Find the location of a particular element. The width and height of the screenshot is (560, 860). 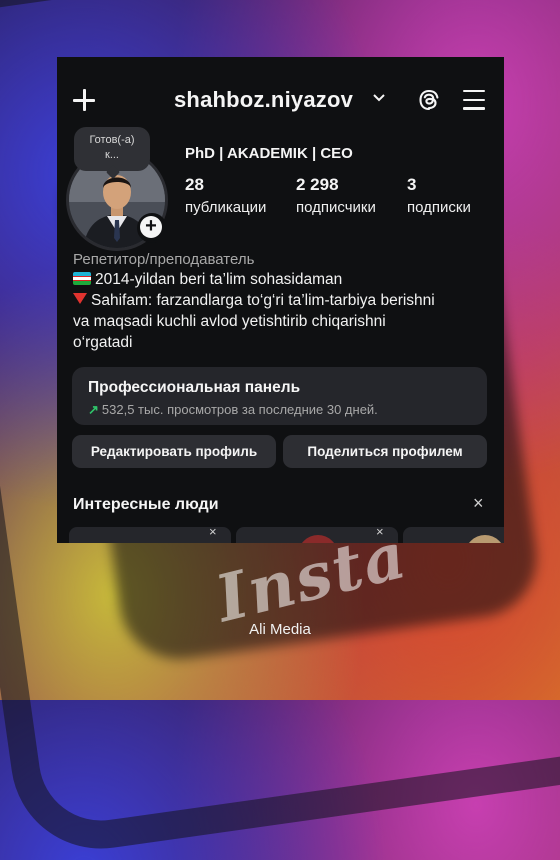

note-text-line1: Готов(-а) is located at coordinates (112, 140).